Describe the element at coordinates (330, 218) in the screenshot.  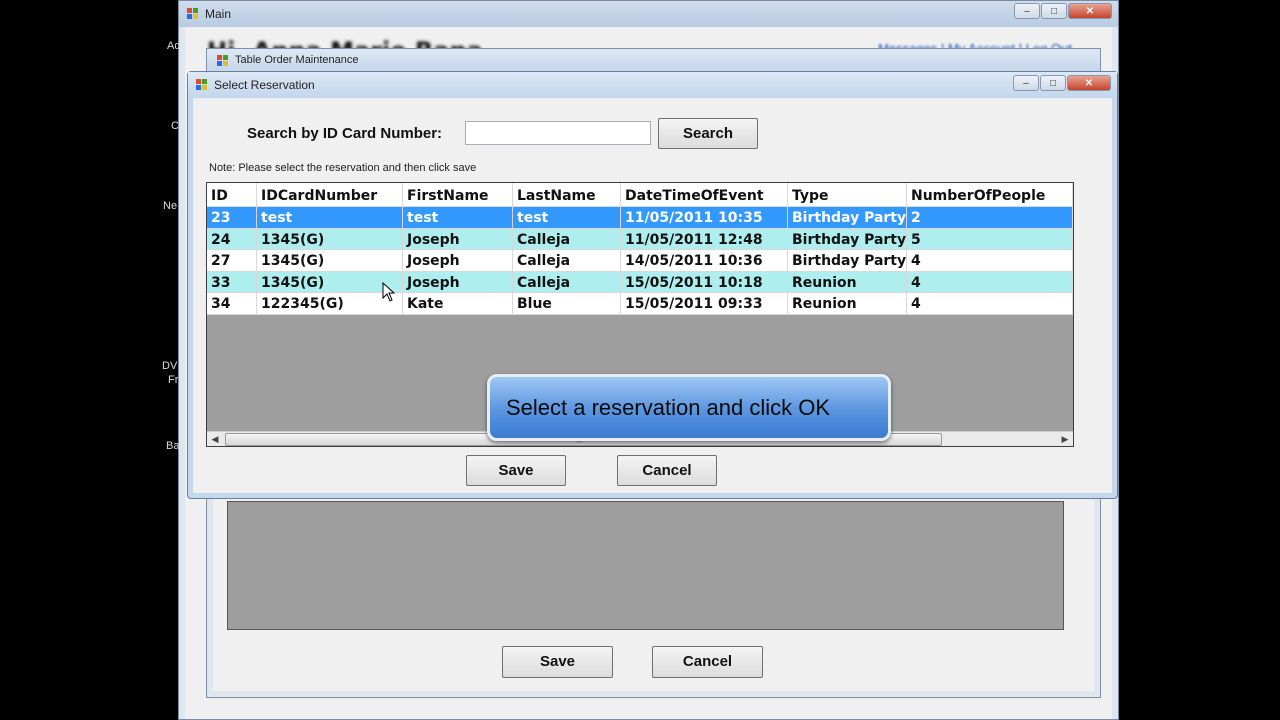
I see `cell-idcardnumber: test` at that location.